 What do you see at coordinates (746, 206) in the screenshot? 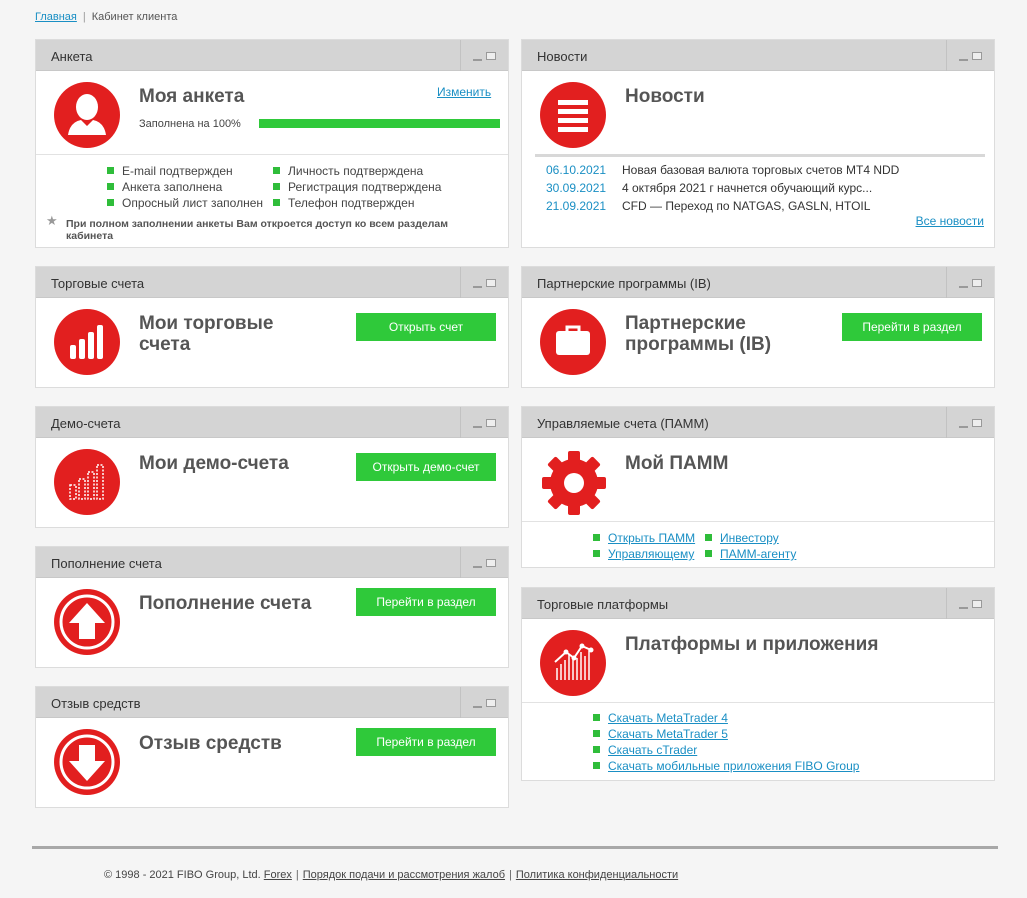
I see `news-text: CFD — Переход по NATGAS, GASLN, HTOIL` at bounding box center [746, 206].